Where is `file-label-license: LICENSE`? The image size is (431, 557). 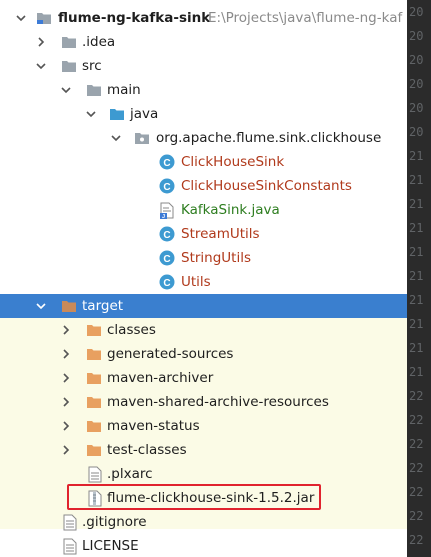
file-label-license: LICENSE is located at coordinates (110, 546).